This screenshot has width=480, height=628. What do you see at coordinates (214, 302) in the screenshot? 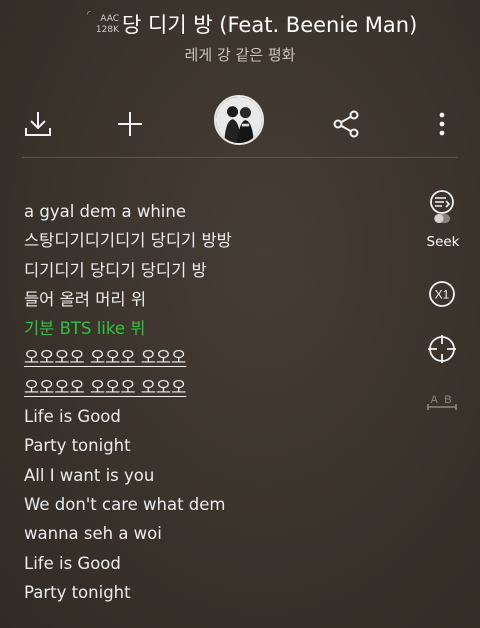
I see `lyric-line: 들어 올려 머리 위` at bounding box center [214, 302].